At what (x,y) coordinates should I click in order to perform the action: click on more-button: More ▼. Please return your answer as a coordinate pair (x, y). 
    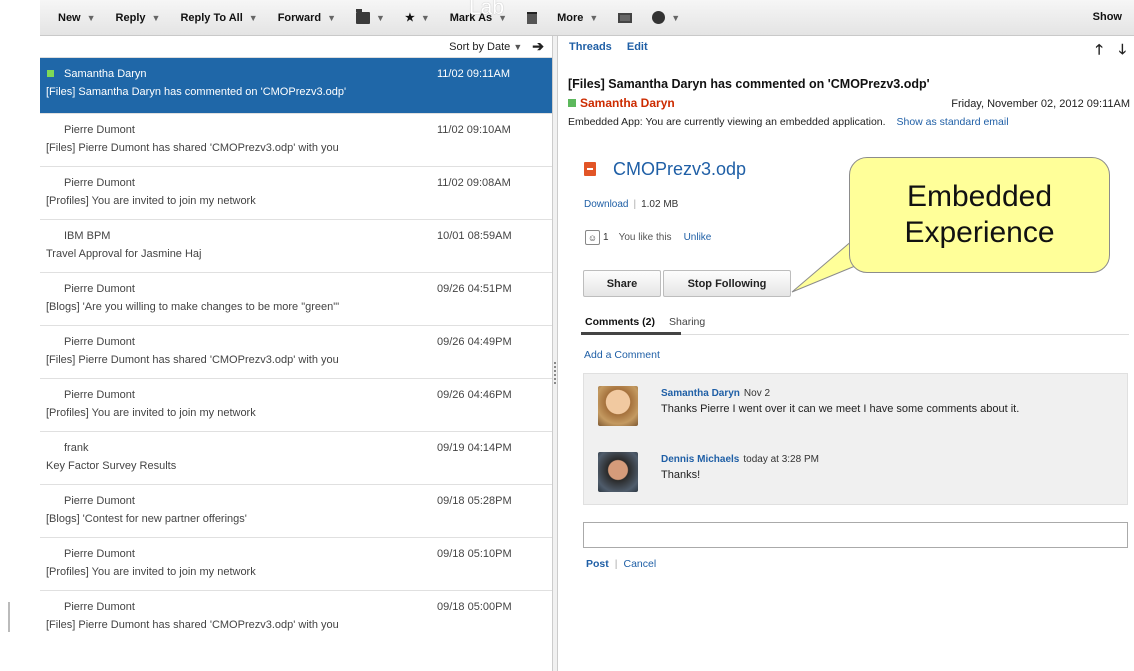
    Looking at the image, I should click on (577, 18).